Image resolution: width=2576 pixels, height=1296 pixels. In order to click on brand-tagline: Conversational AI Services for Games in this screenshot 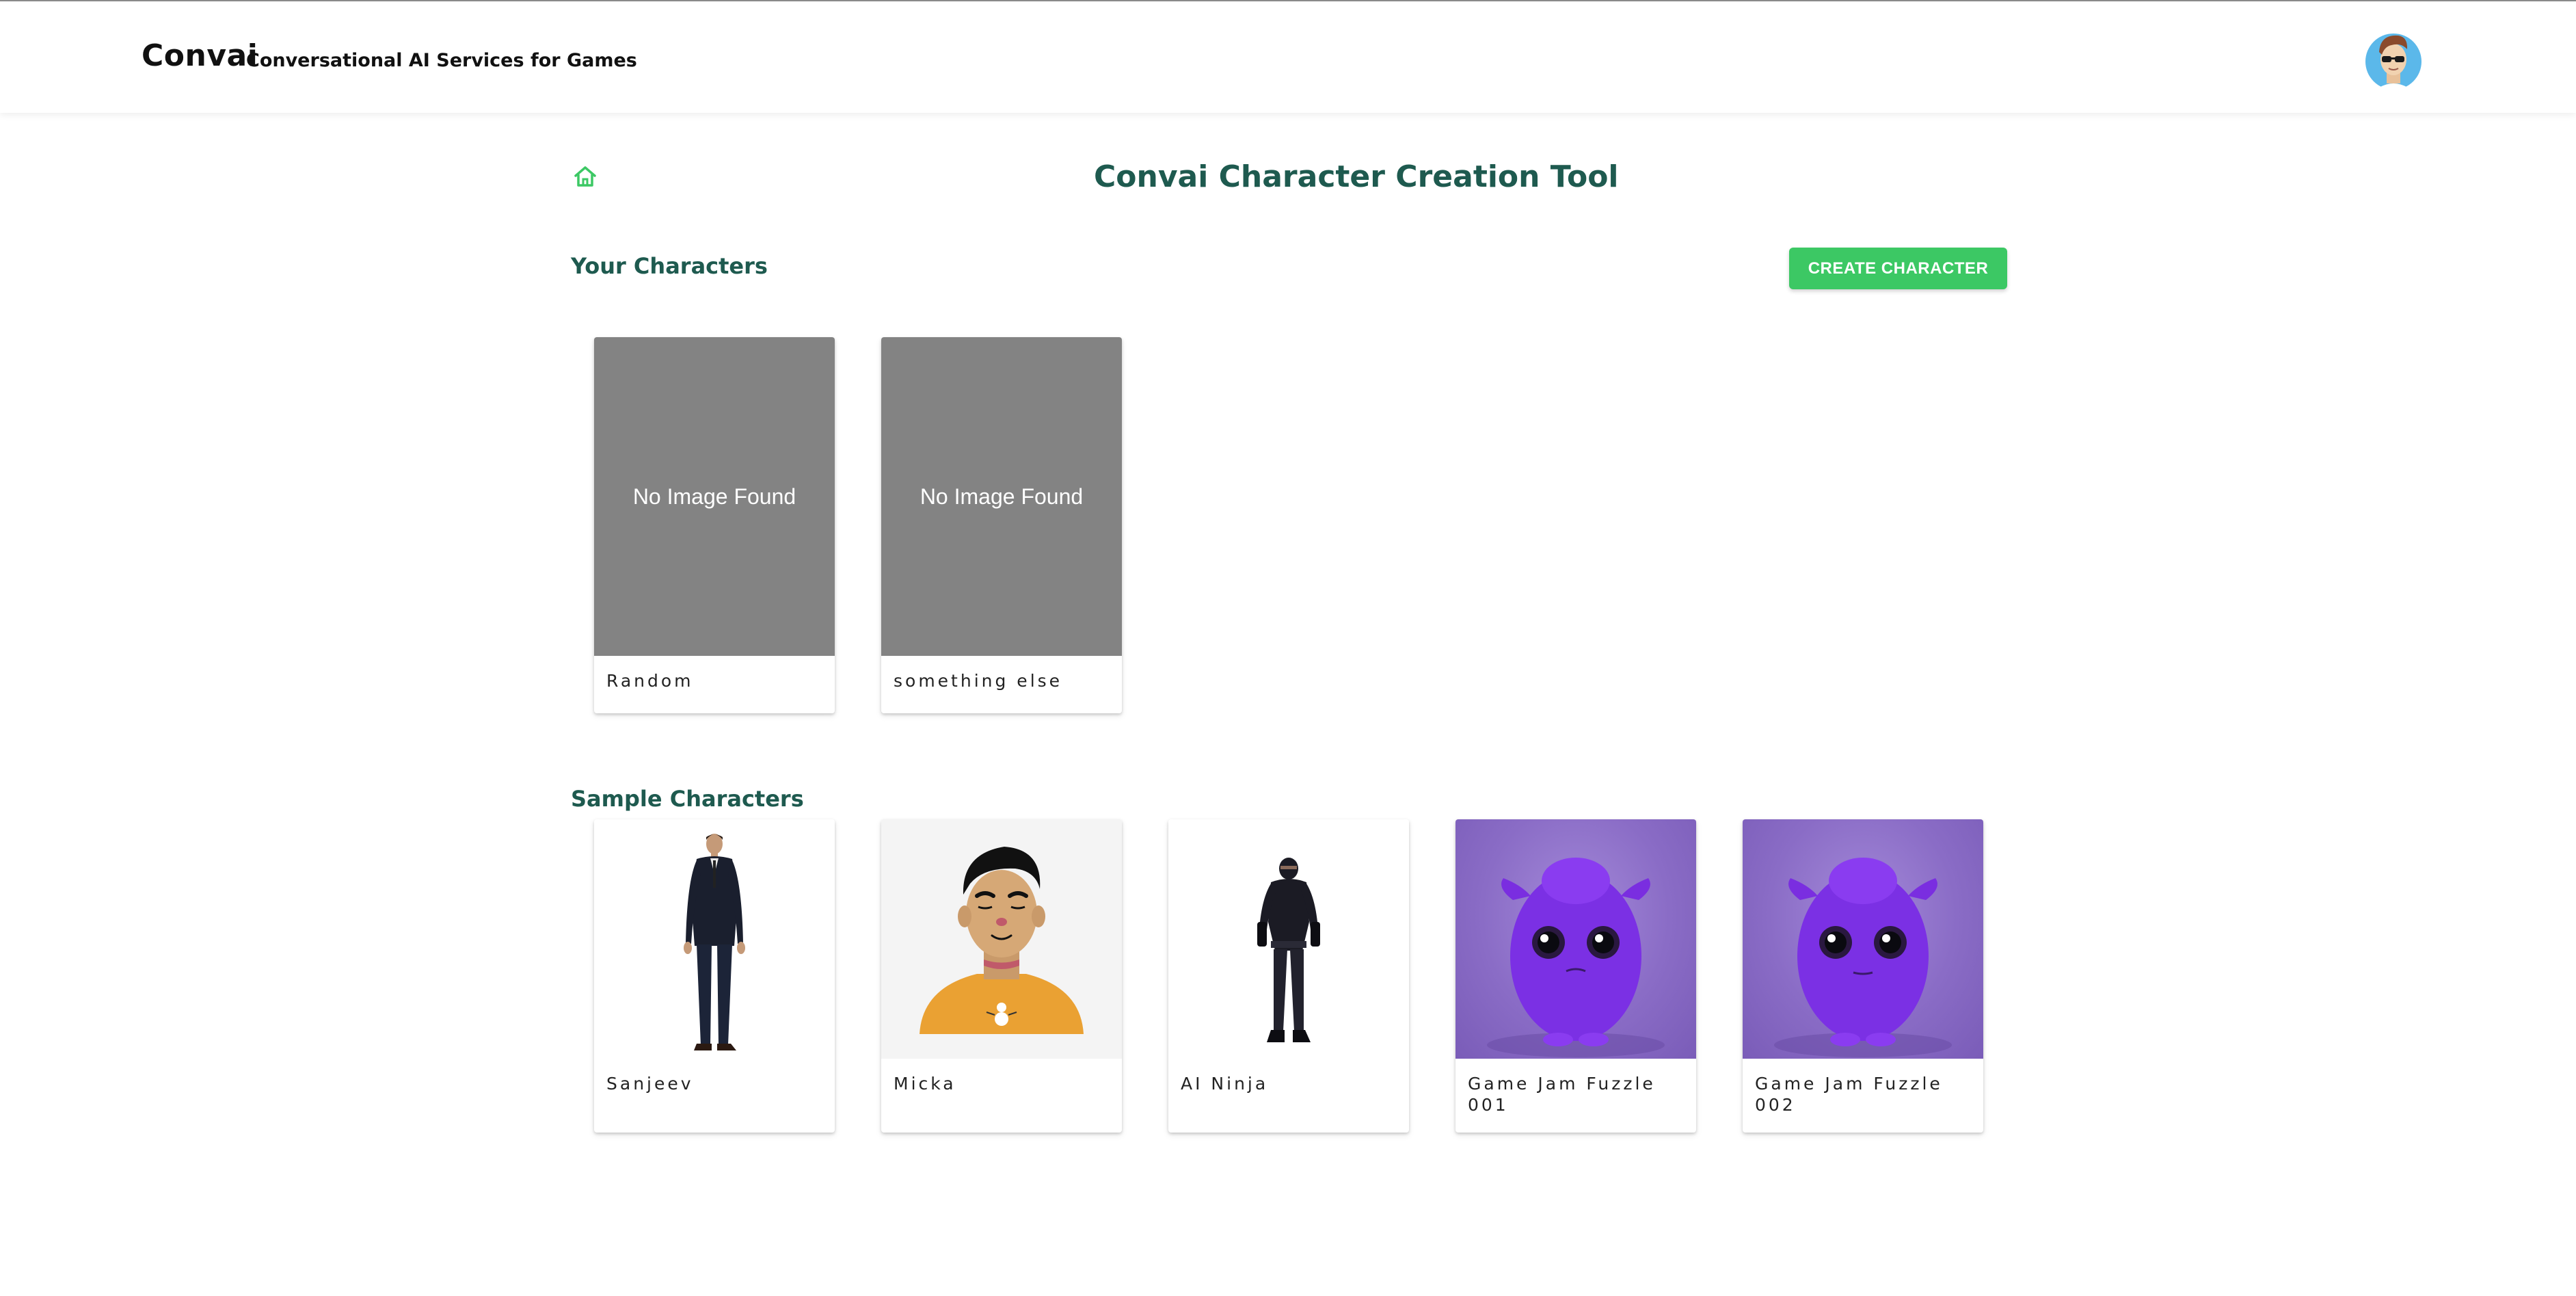, I will do `click(441, 60)`.